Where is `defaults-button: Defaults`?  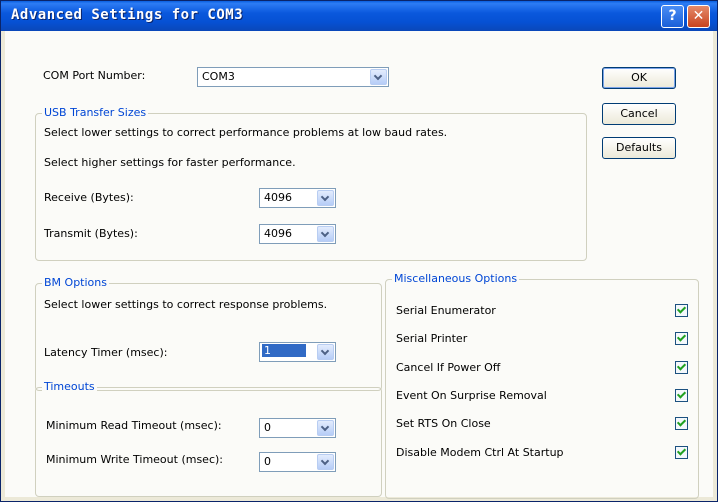 defaults-button: Defaults is located at coordinates (639, 148).